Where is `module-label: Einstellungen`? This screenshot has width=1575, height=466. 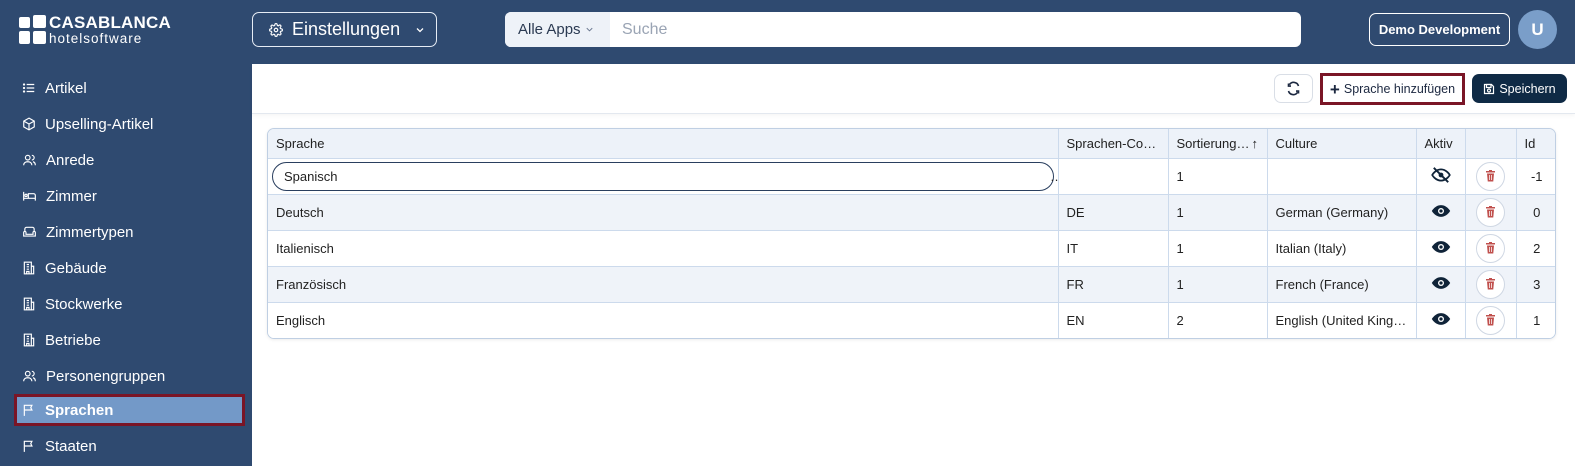 module-label: Einstellungen is located at coordinates (346, 29).